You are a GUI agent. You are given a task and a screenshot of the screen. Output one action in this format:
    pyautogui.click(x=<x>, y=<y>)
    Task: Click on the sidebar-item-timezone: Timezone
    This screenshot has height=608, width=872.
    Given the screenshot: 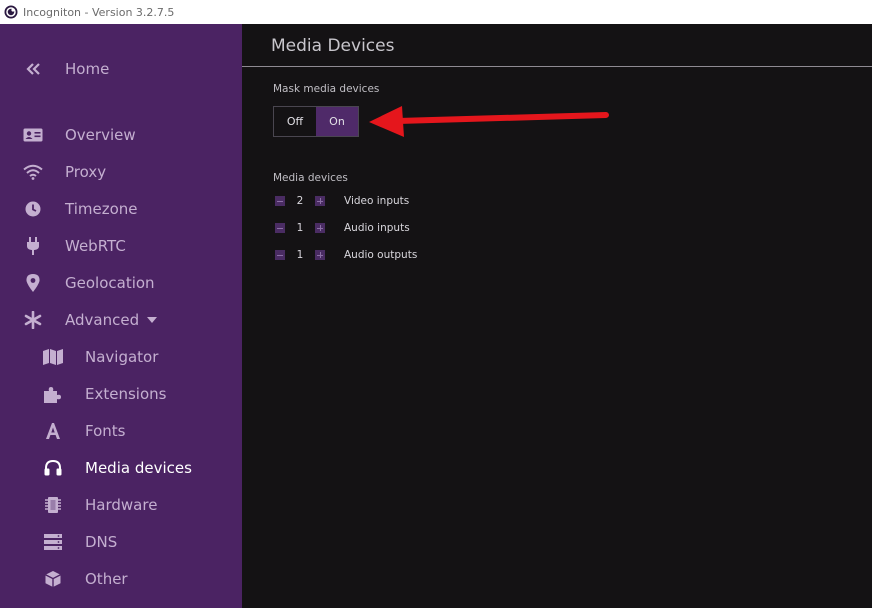 What is the action you would take?
    pyautogui.click(x=121, y=209)
    